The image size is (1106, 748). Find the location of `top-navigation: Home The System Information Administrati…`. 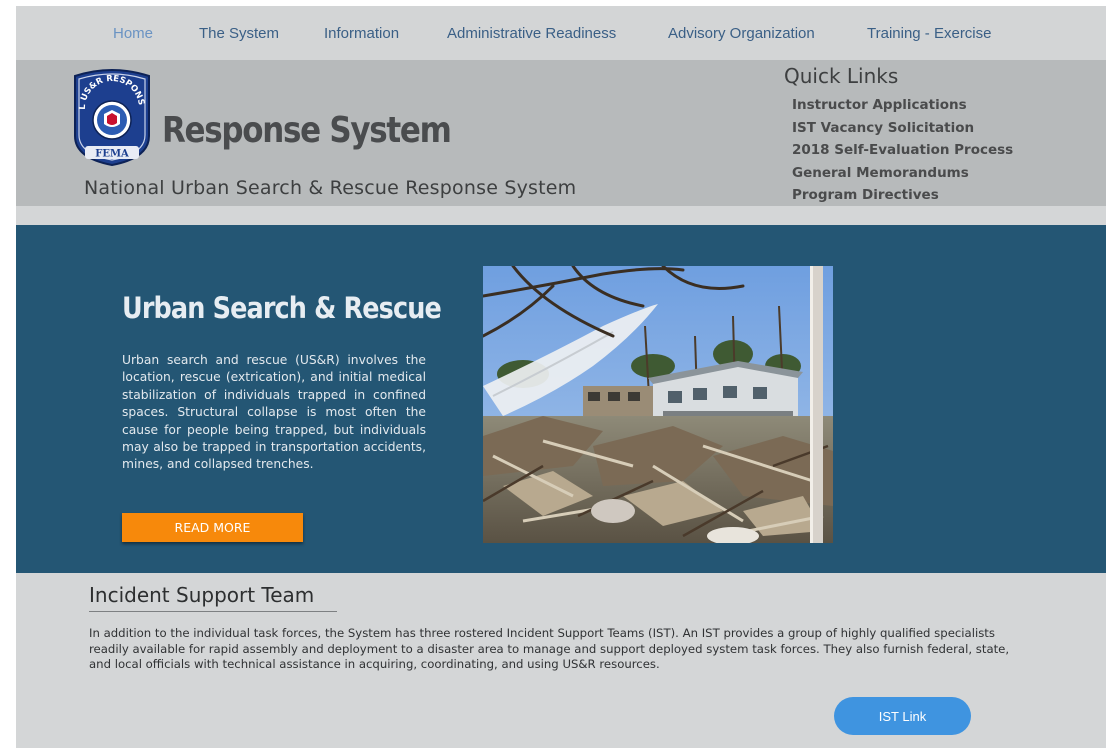

top-navigation: Home The System Information Administrati… is located at coordinates (561, 33).